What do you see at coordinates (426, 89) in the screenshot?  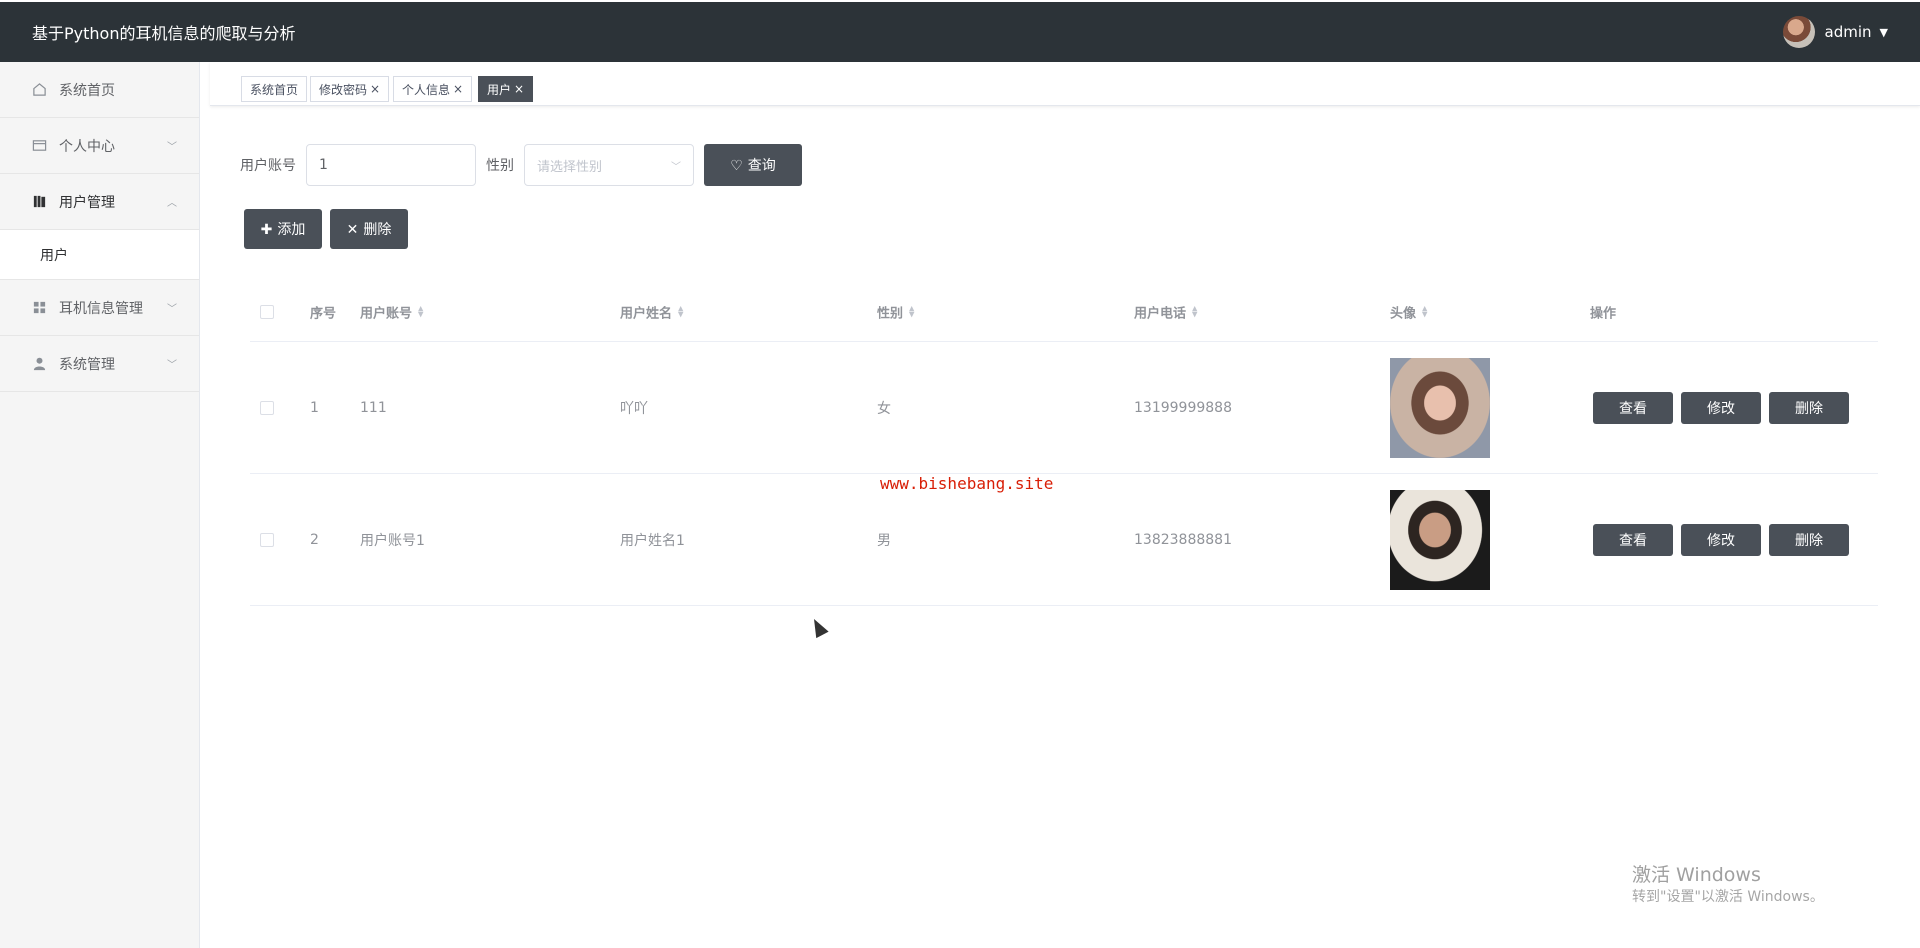 I see `tag-label: 个人信息` at bounding box center [426, 89].